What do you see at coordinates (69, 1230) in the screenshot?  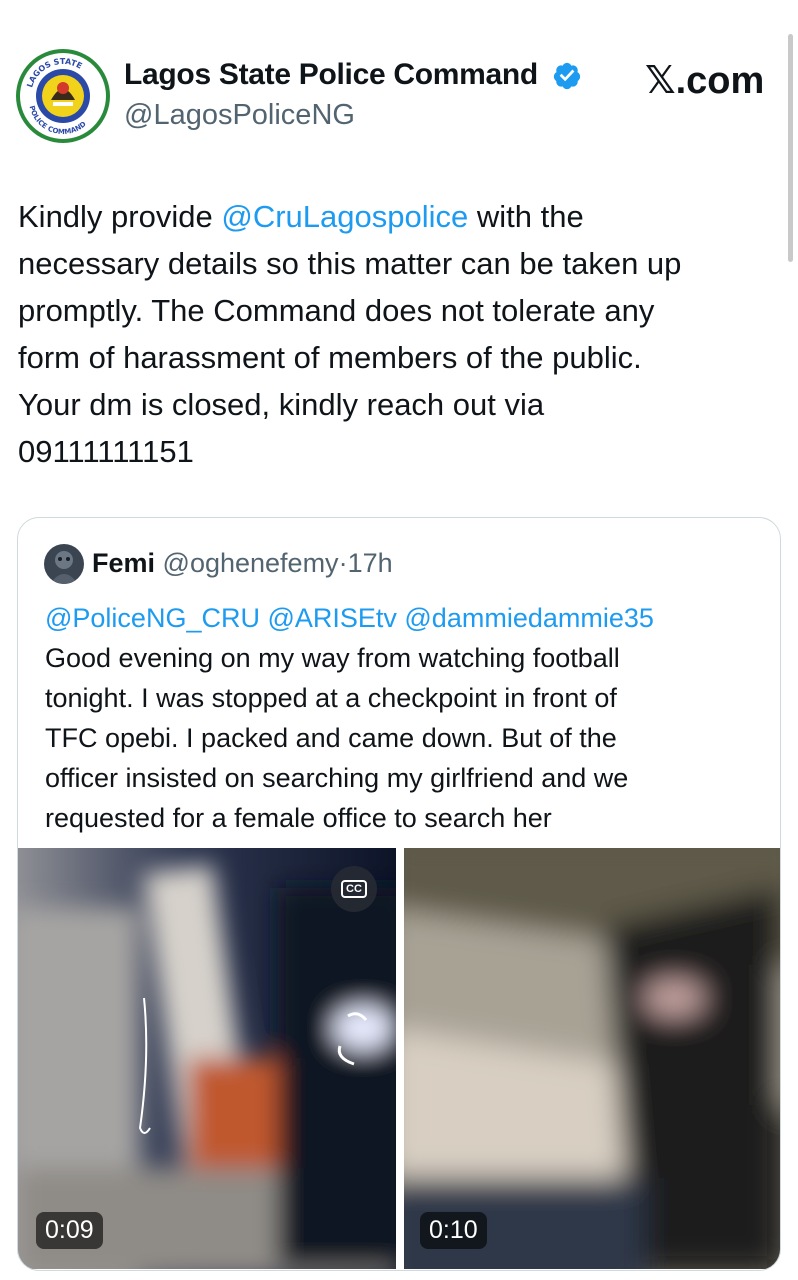 I see `video-duration: 0:09` at bounding box center [69, 1230].